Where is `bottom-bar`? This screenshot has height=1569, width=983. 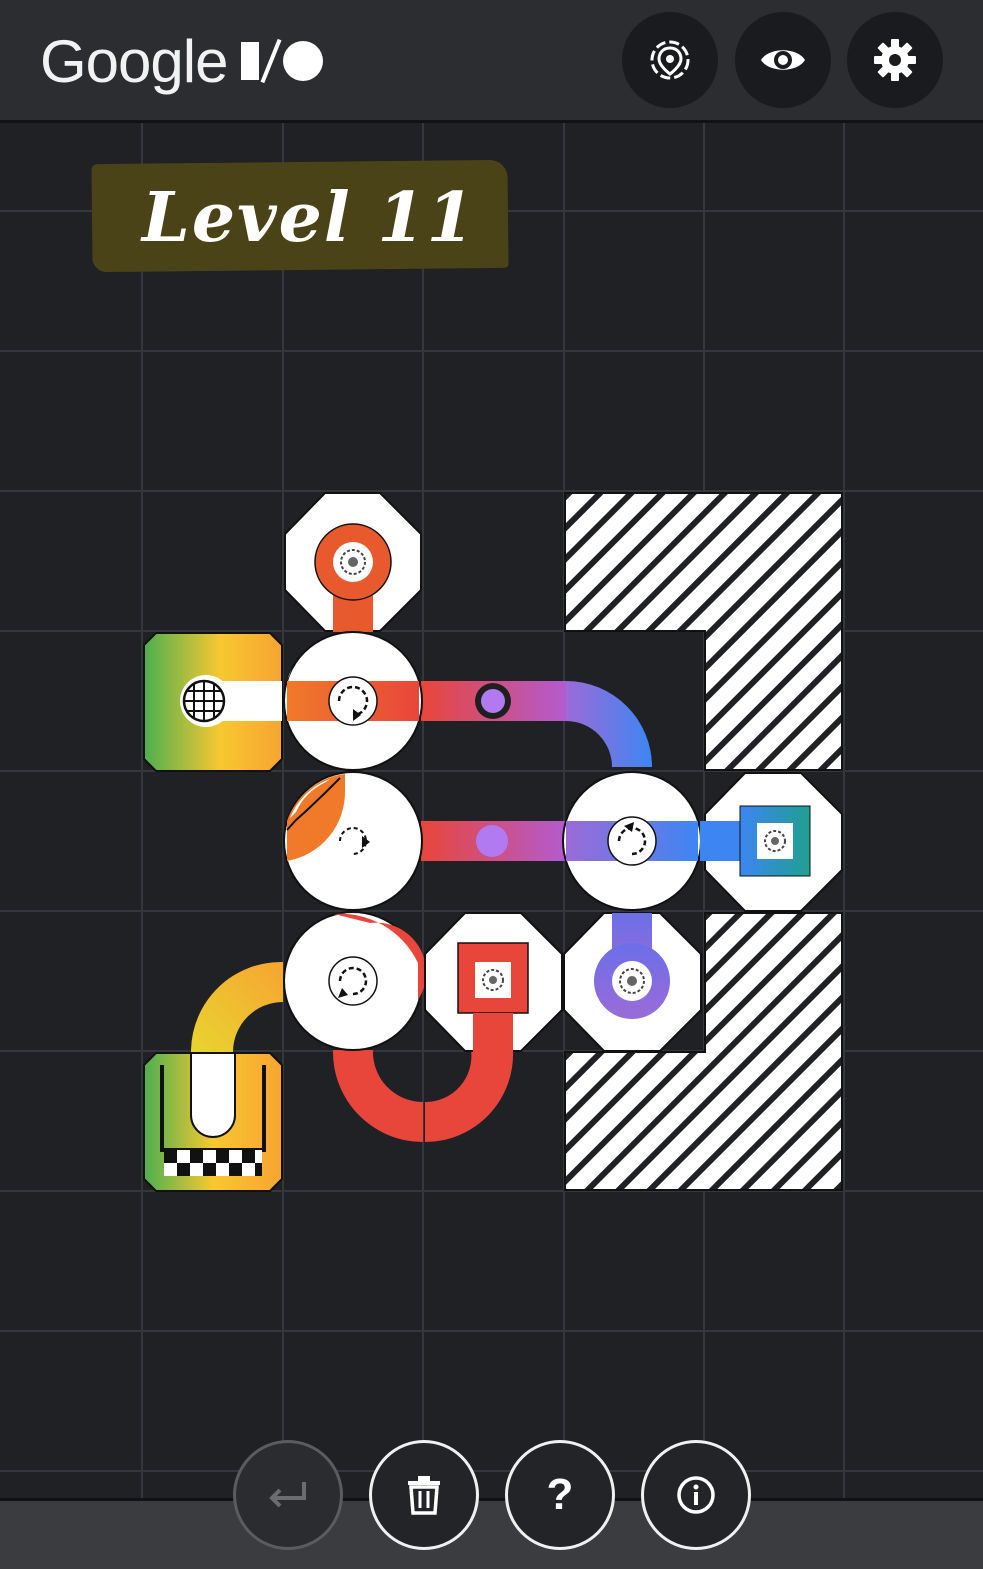
bottom-bar is located at coordinates (491, 1533).